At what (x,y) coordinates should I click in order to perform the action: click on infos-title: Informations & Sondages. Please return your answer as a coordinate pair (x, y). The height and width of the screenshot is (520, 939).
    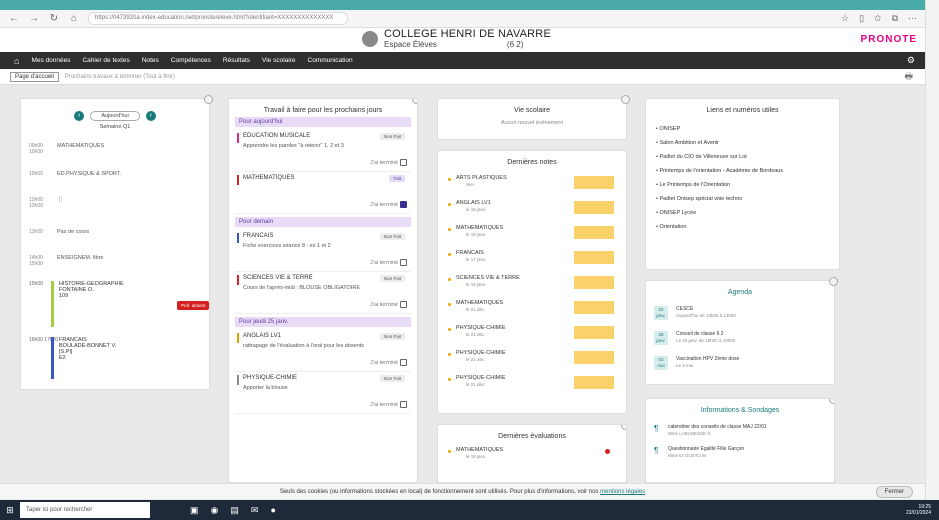
    Looking at the image, I should click on (740, 410).